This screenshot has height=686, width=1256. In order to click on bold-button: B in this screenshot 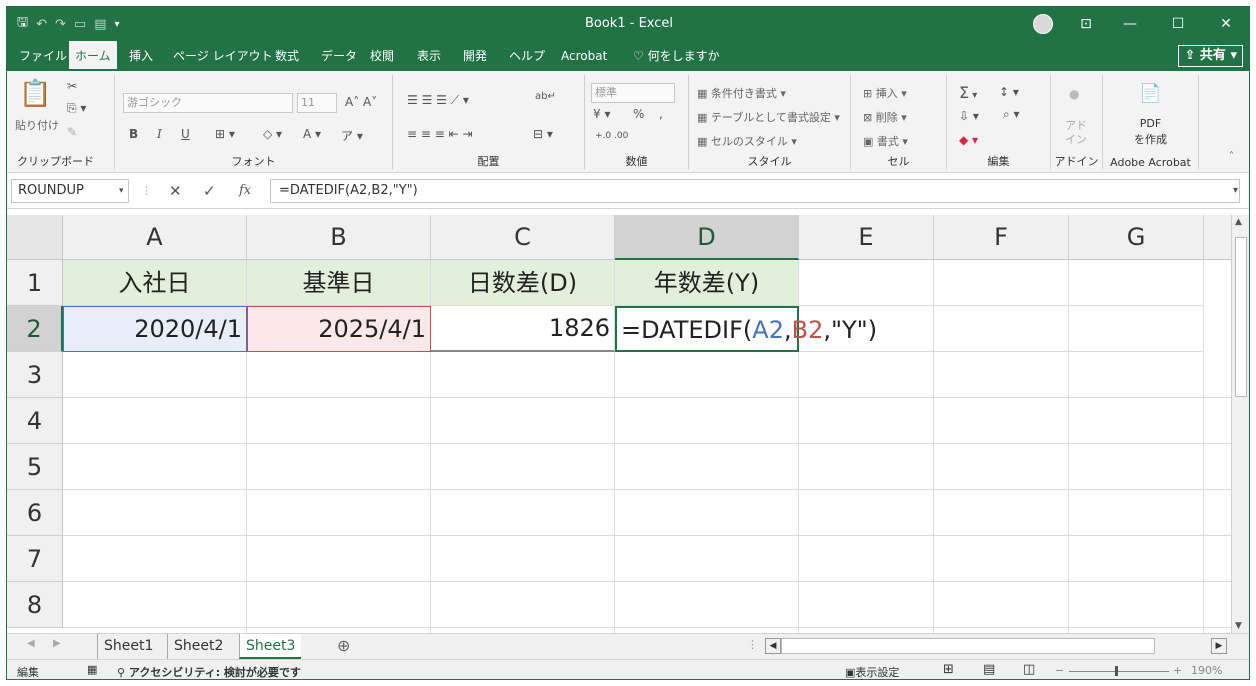, I will do `click(133, 134)`.